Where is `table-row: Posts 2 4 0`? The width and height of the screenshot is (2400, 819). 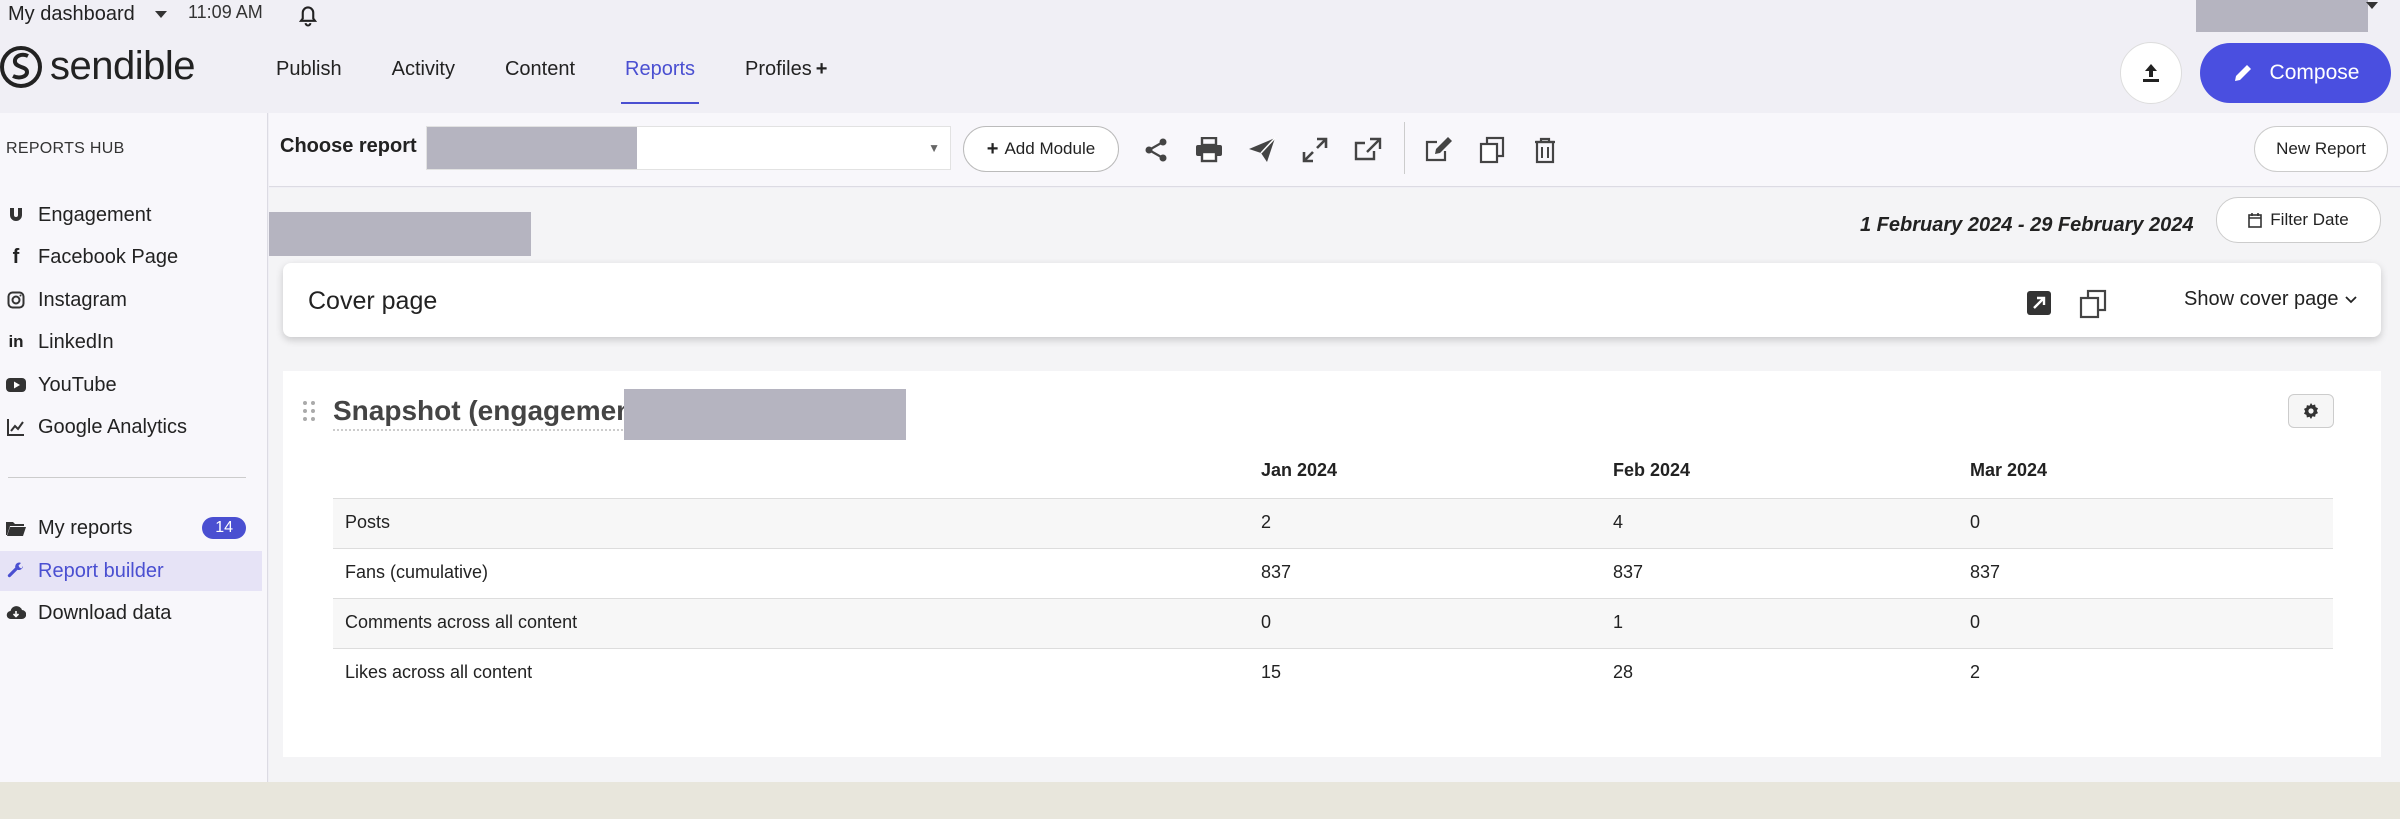
table-row: Posts 2 4 0 is located at coordinates (1333, 523).